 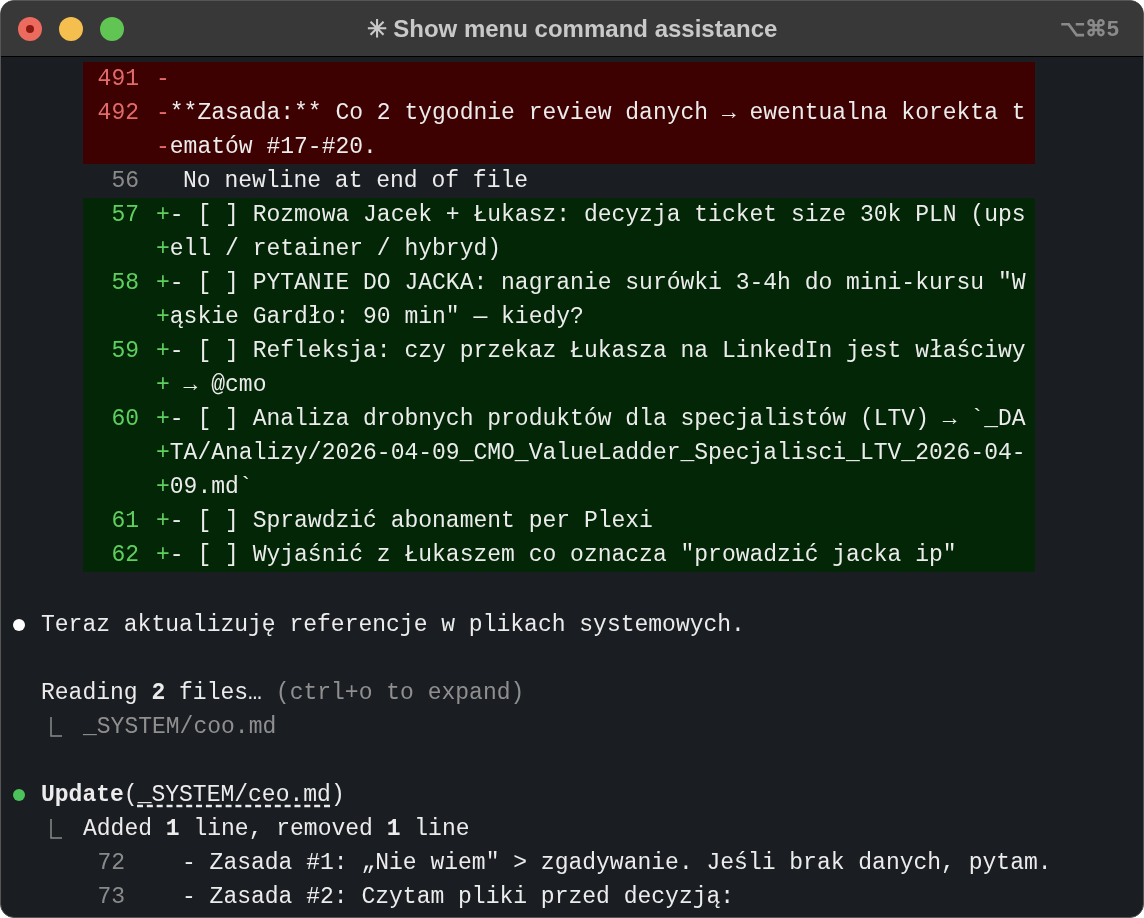 I want to click on code-text: - Zasada #1: „Nie wiem" > zgadywanie. Jeśli brak danych, pytam., so click(x=617, y=863).